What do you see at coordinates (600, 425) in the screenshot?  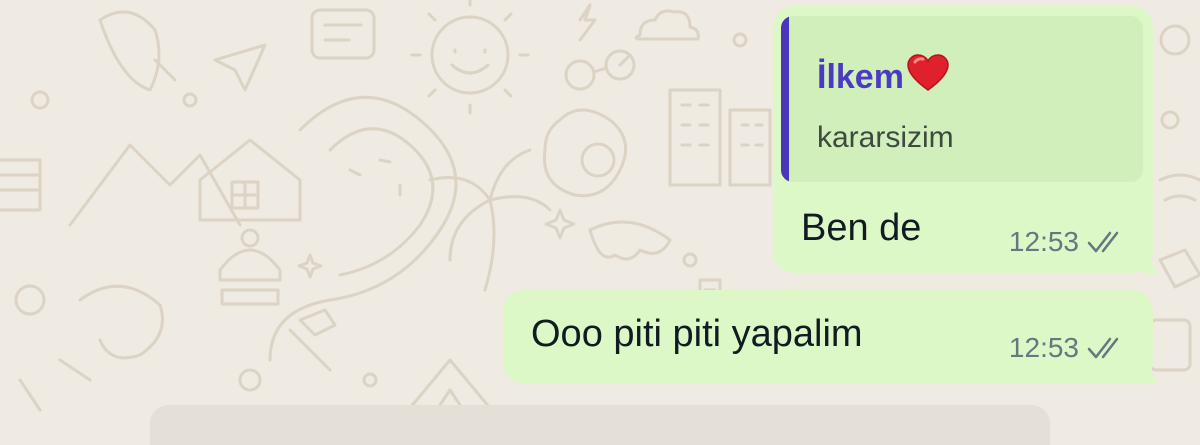 I see `input-bar-edge` at bounding box center [600, 425].